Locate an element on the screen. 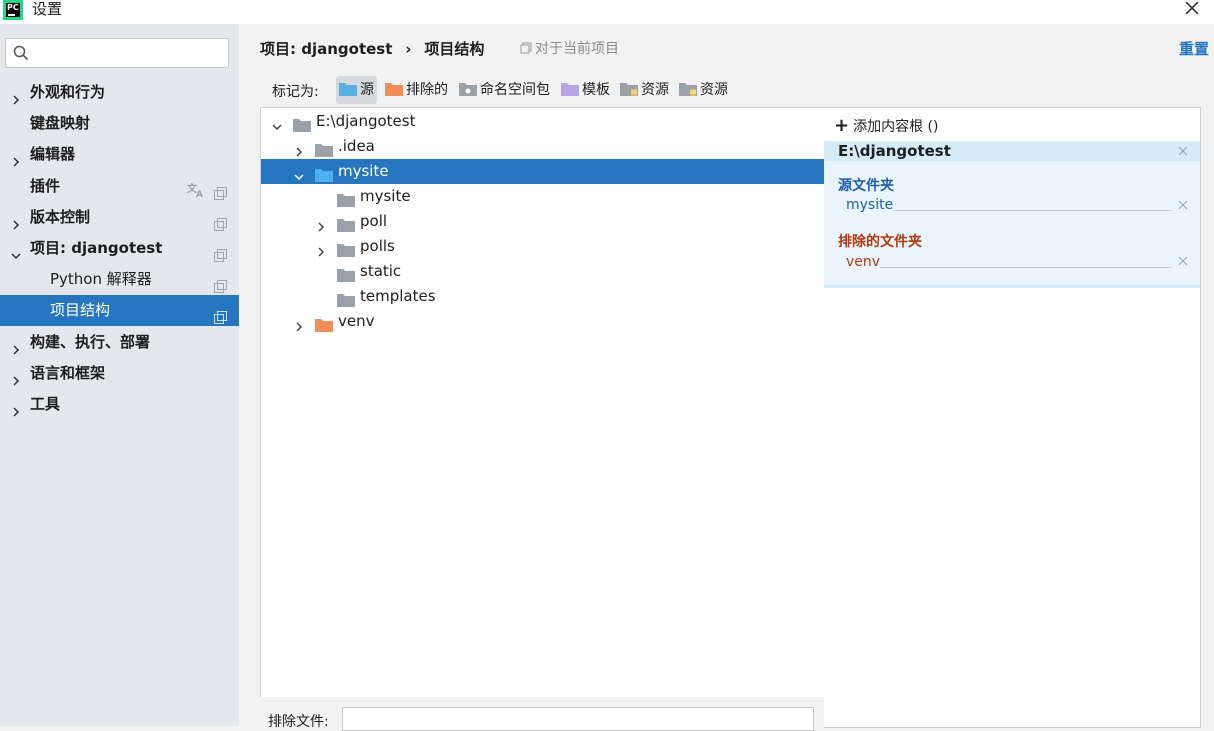 The height and width of the screenshot is (731, 1214). sidebar-item: 项目: djangotest is located at coordinates (119, 248).